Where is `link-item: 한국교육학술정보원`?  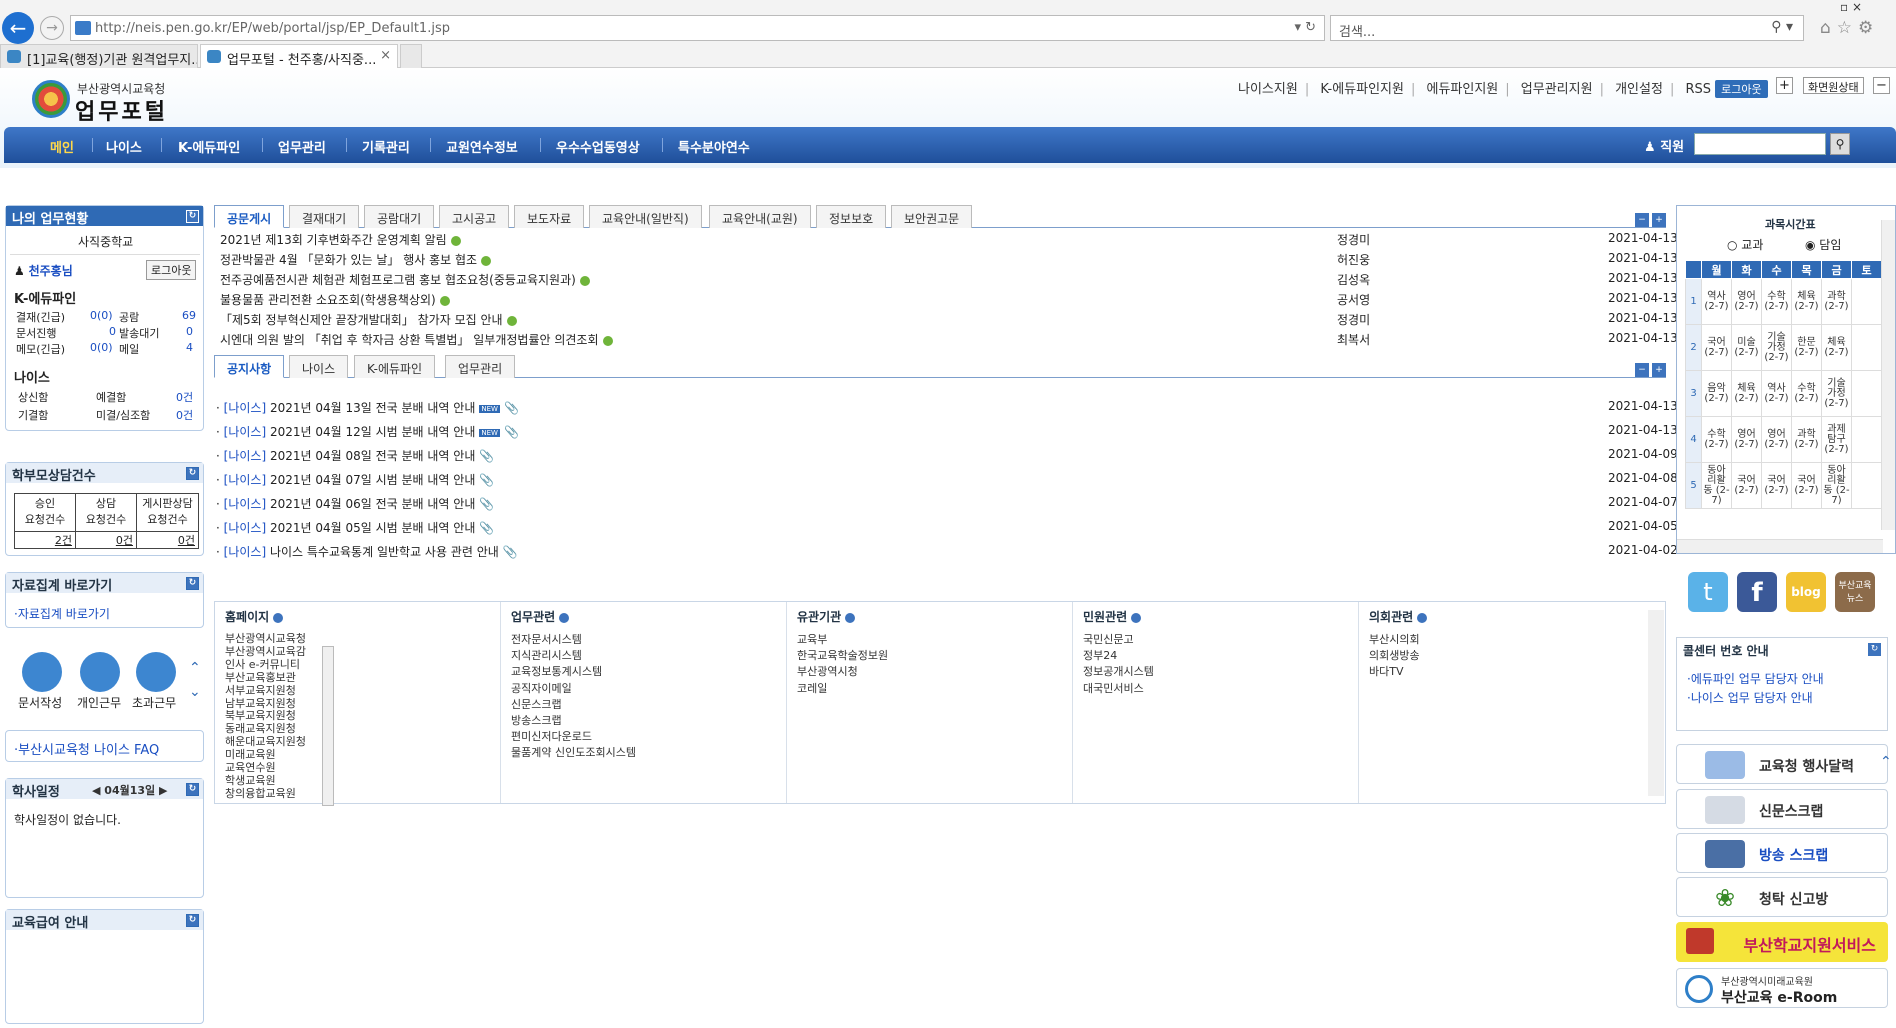
link-item: 한국교육학술정보원 is located at coordinates (842, 656).